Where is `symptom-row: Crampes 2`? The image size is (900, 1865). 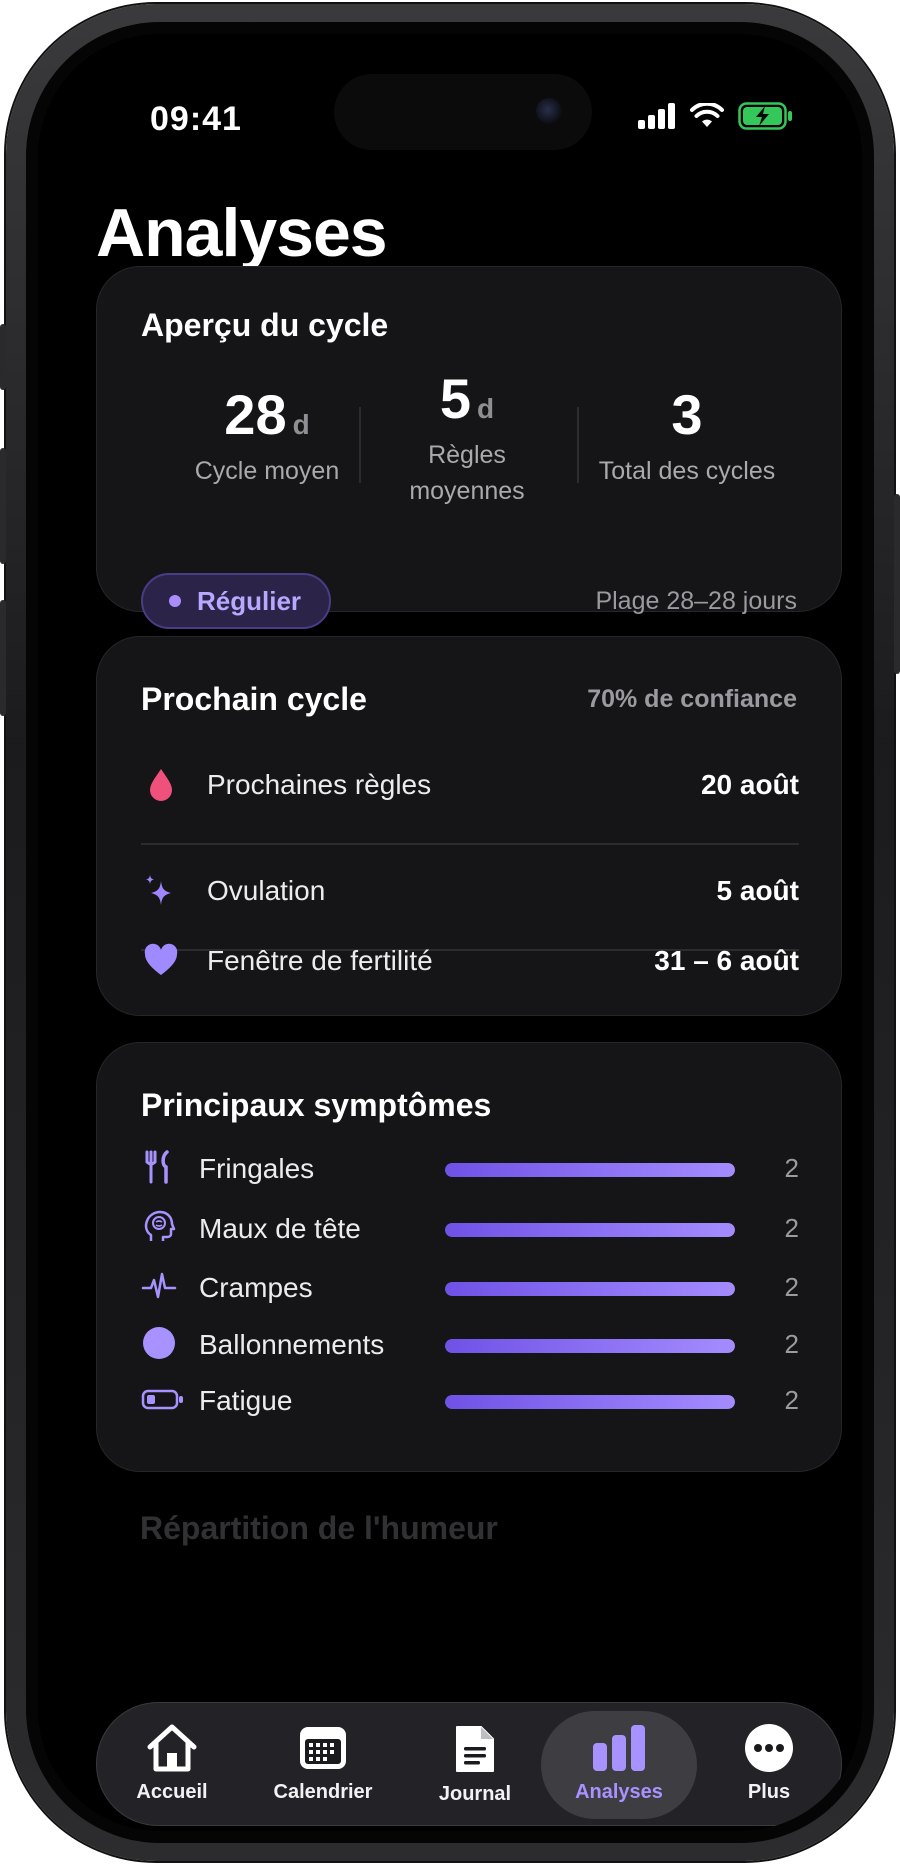
symptom-row: Crampes 2 is located at coordinates (470, 1288).